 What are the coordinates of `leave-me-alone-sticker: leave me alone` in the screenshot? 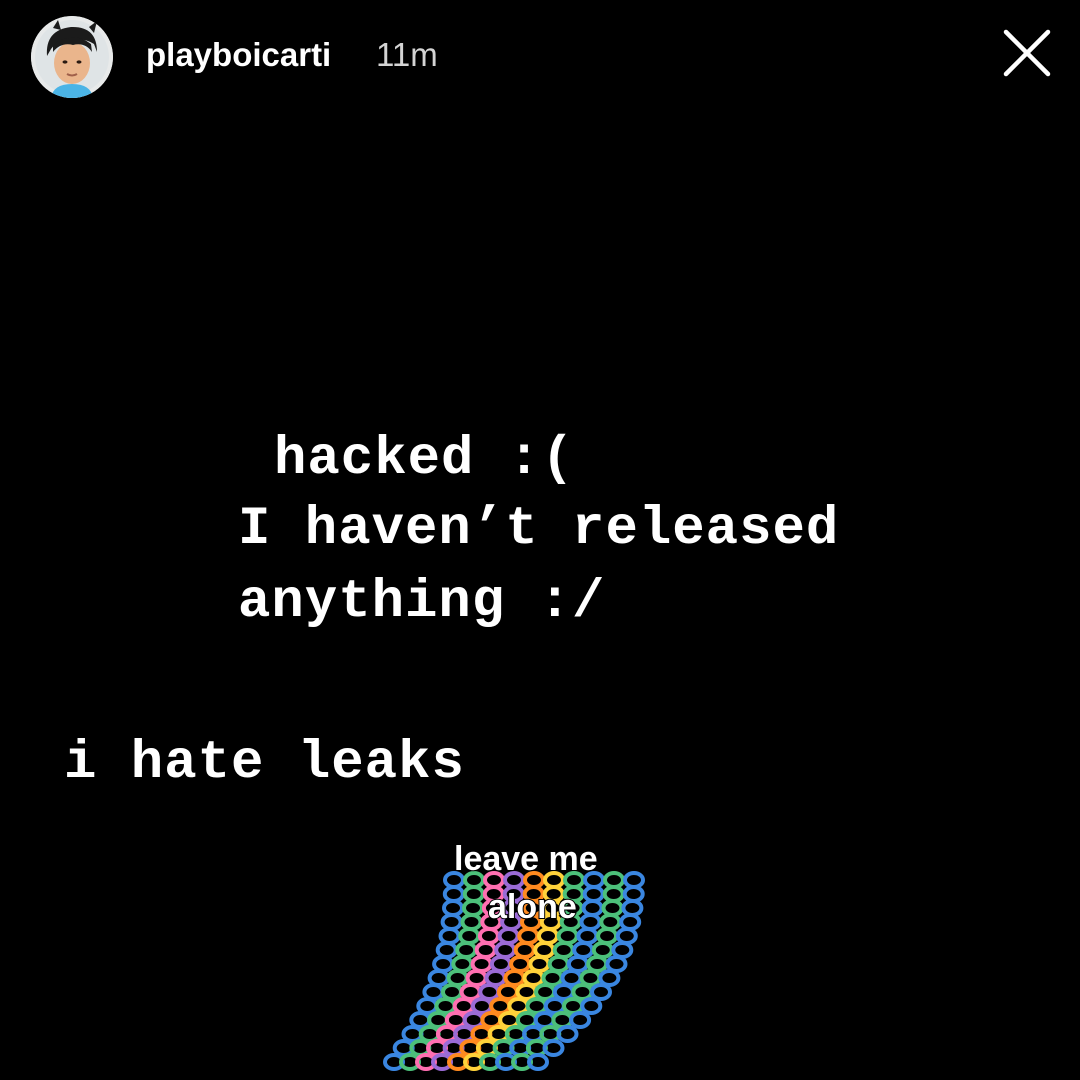 It's located at (530, 953).